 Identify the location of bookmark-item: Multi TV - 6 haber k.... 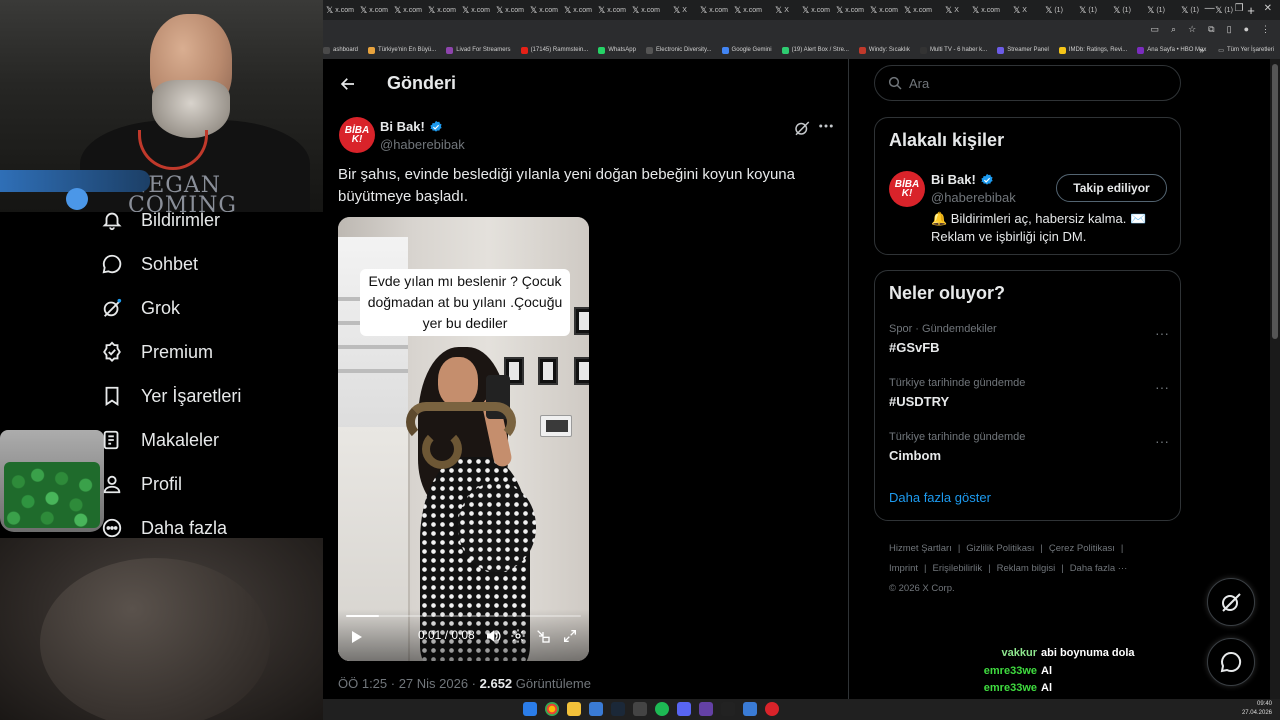
(953, 50).